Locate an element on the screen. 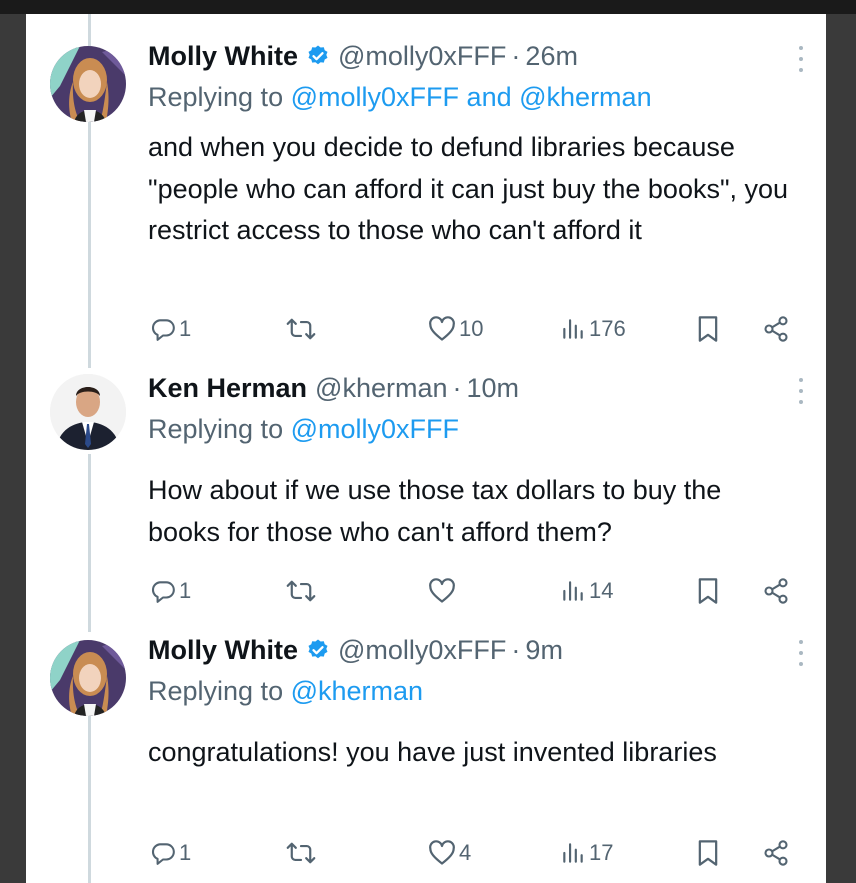 The width and height of the screenshot is (856, 883). thread-connector-top is located at coordinates (89, 30).